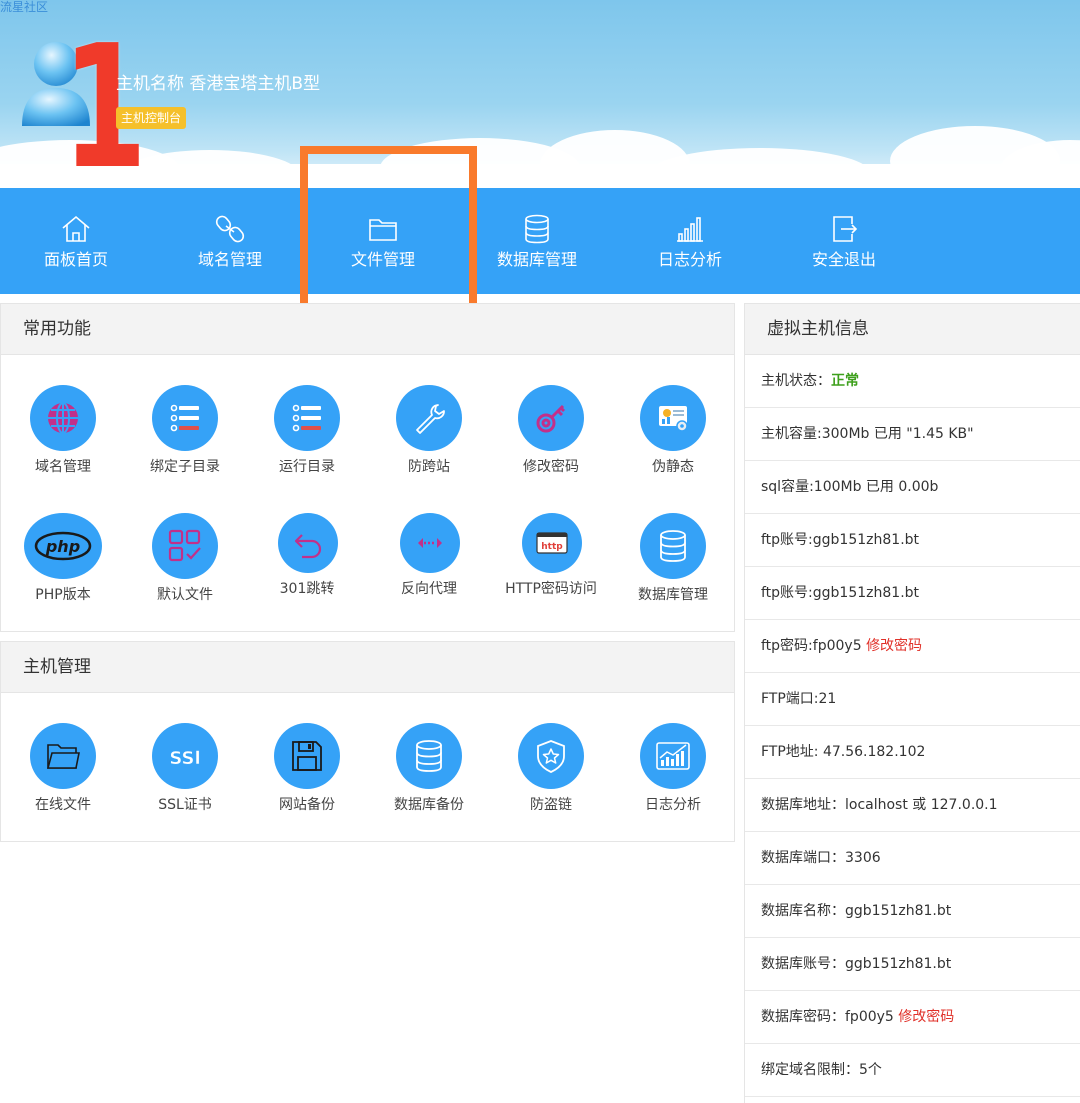  What do you see at coordinates (912, 752) in the screenshot?
I see `info-row-ftp-address: FTP地址: 47.56.182.102` at bounding box center [912, 752].